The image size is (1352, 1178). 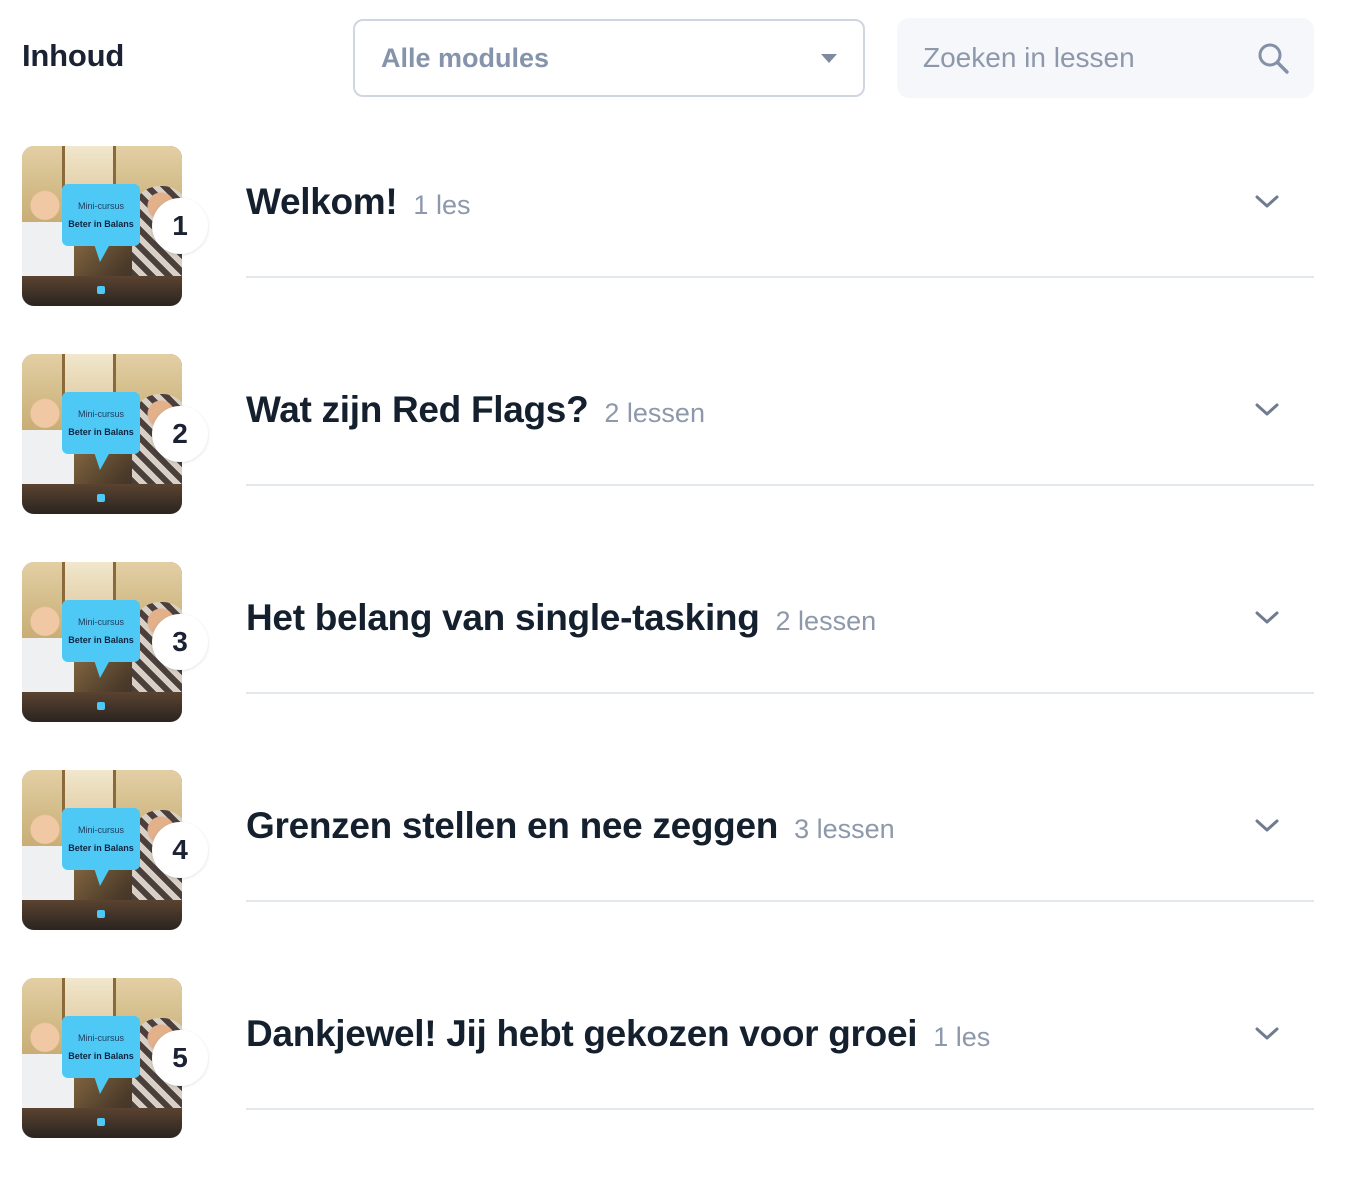 I want to click on module-title: Dankjewel! Jij hebt gekozen voor groei, so click(x=582, y=1033).